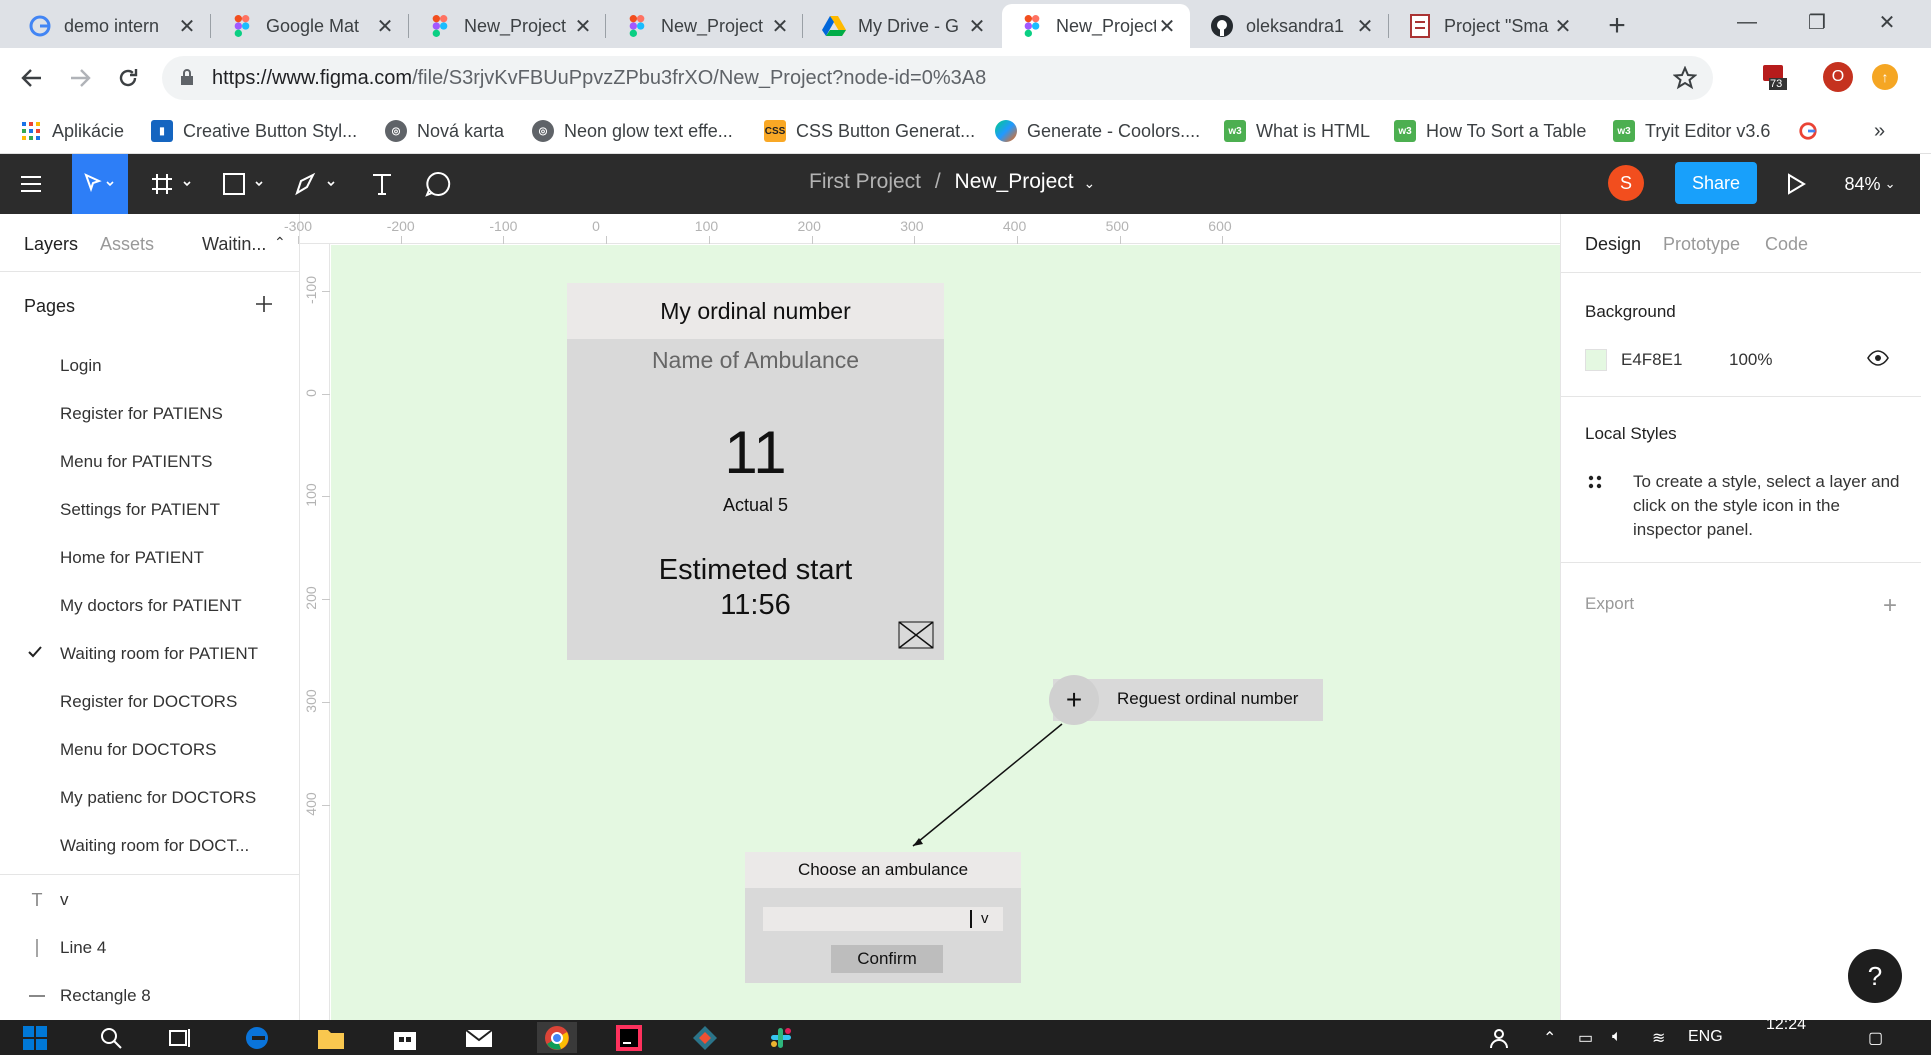  I want to click on browser-tab: Google Mat ✕, so click(310, 26).